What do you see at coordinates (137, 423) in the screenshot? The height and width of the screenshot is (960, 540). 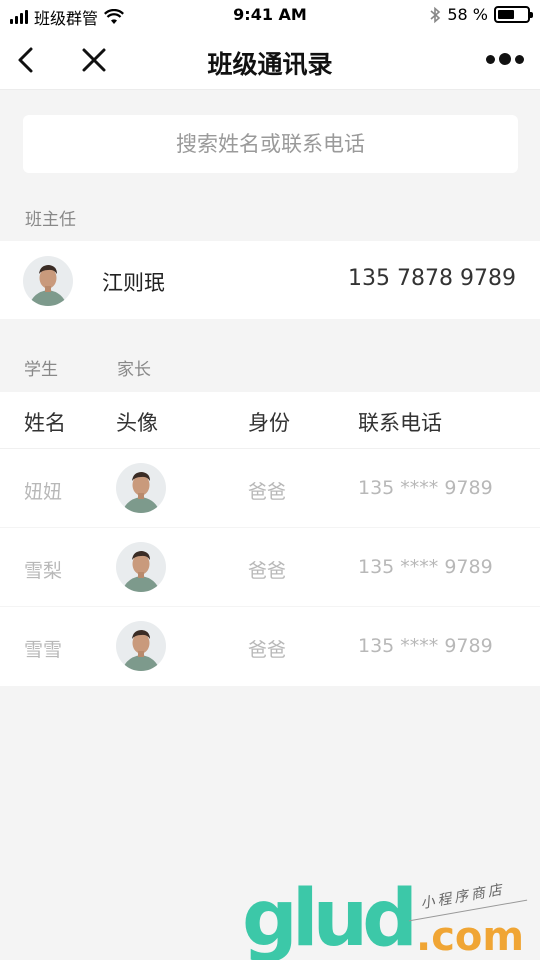 I see `header-avatar: 头像` at bounding box center [137, 423].